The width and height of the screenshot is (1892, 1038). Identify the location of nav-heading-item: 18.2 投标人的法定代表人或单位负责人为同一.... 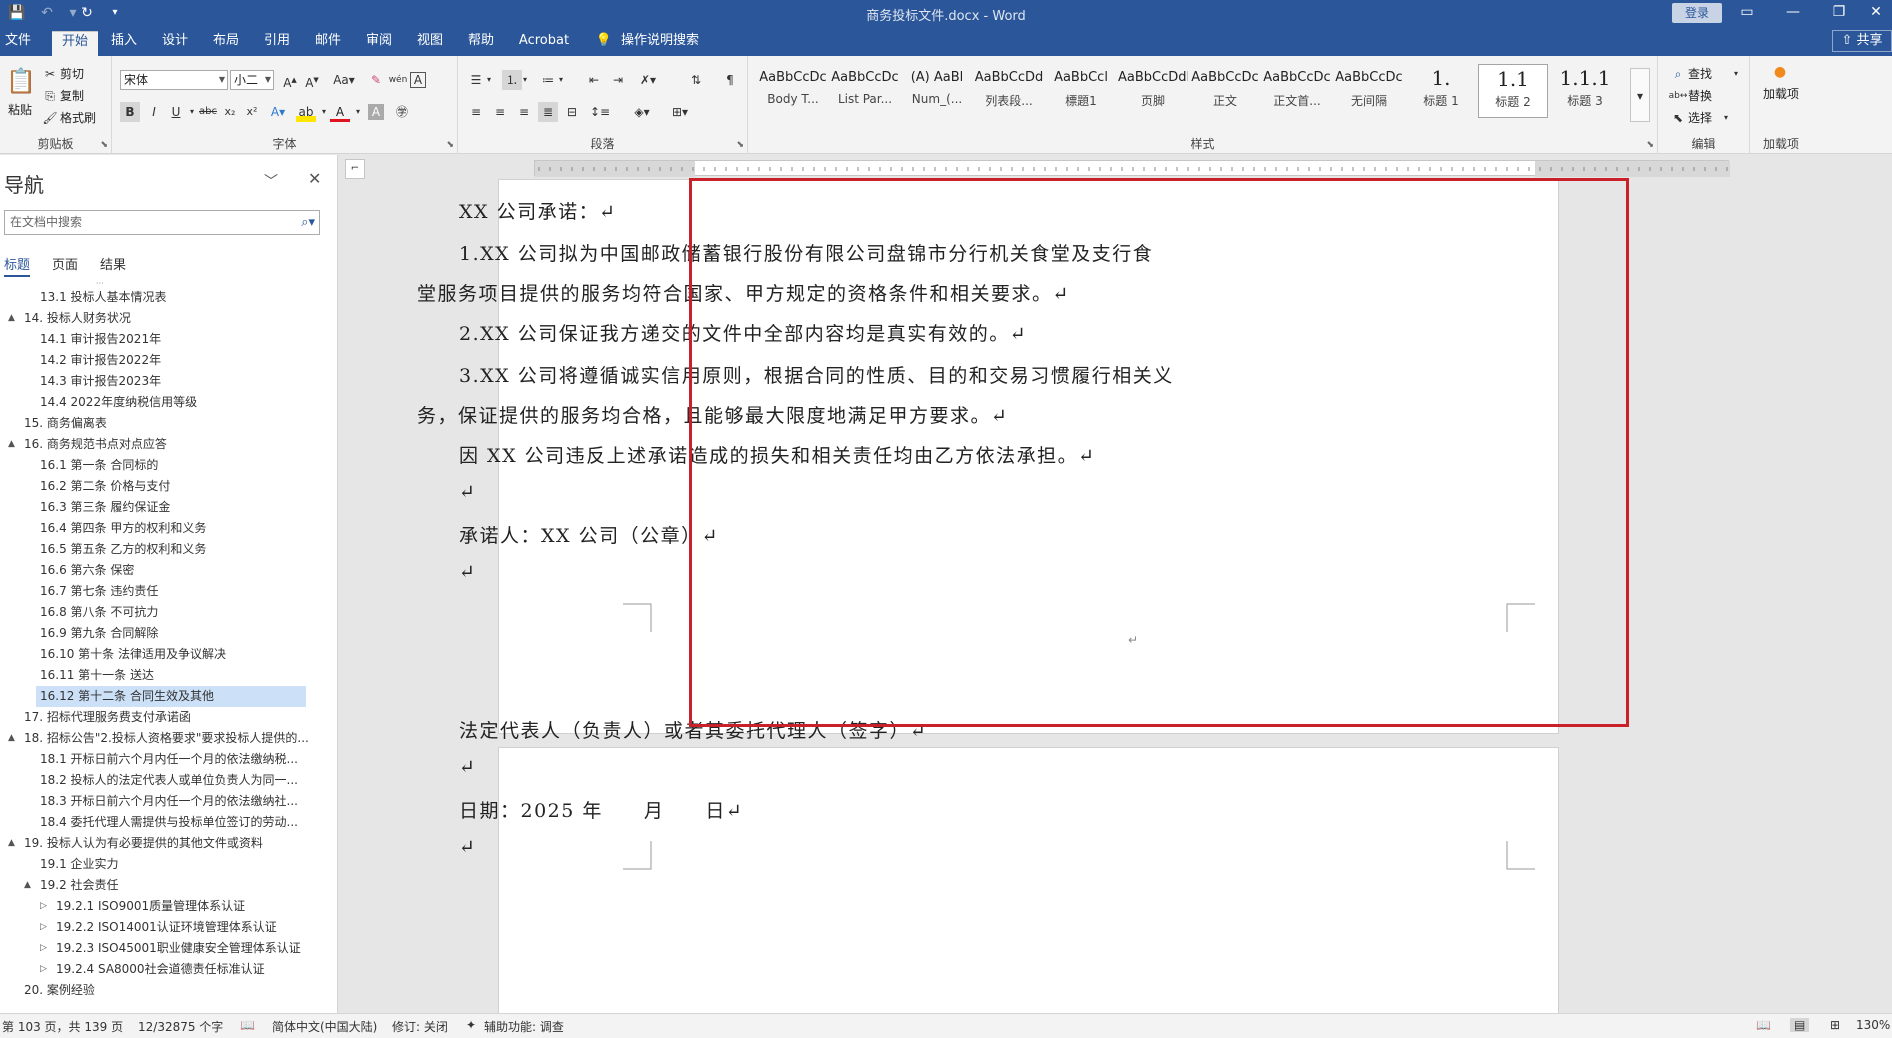
(175, 780).